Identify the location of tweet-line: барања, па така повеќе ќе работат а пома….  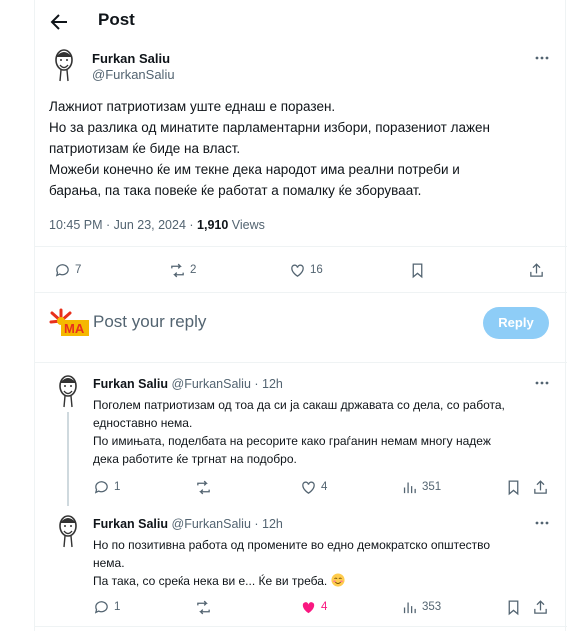
(235, 190).